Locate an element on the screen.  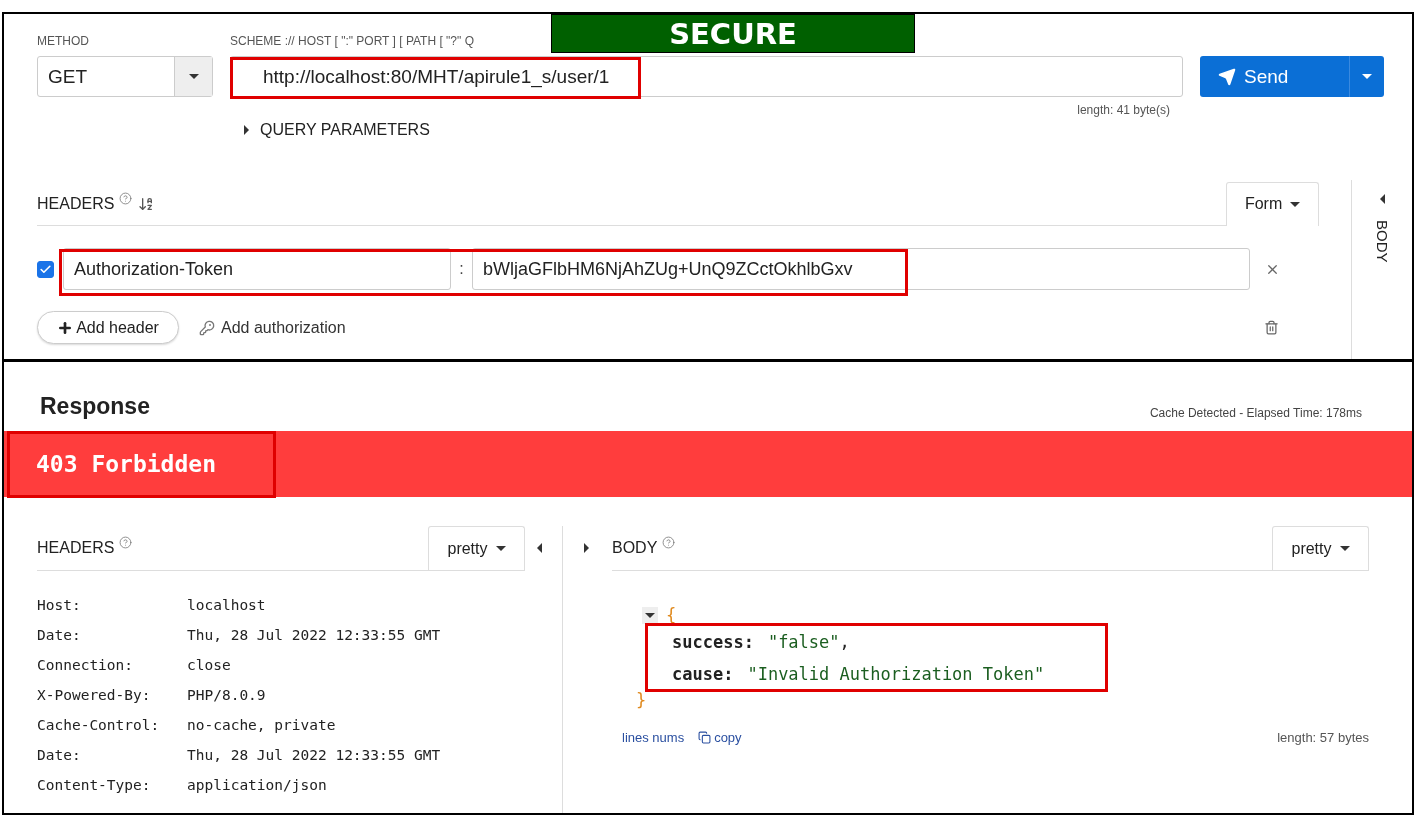
status-text: 403 Forbidden is located at coordinates (126, 464).